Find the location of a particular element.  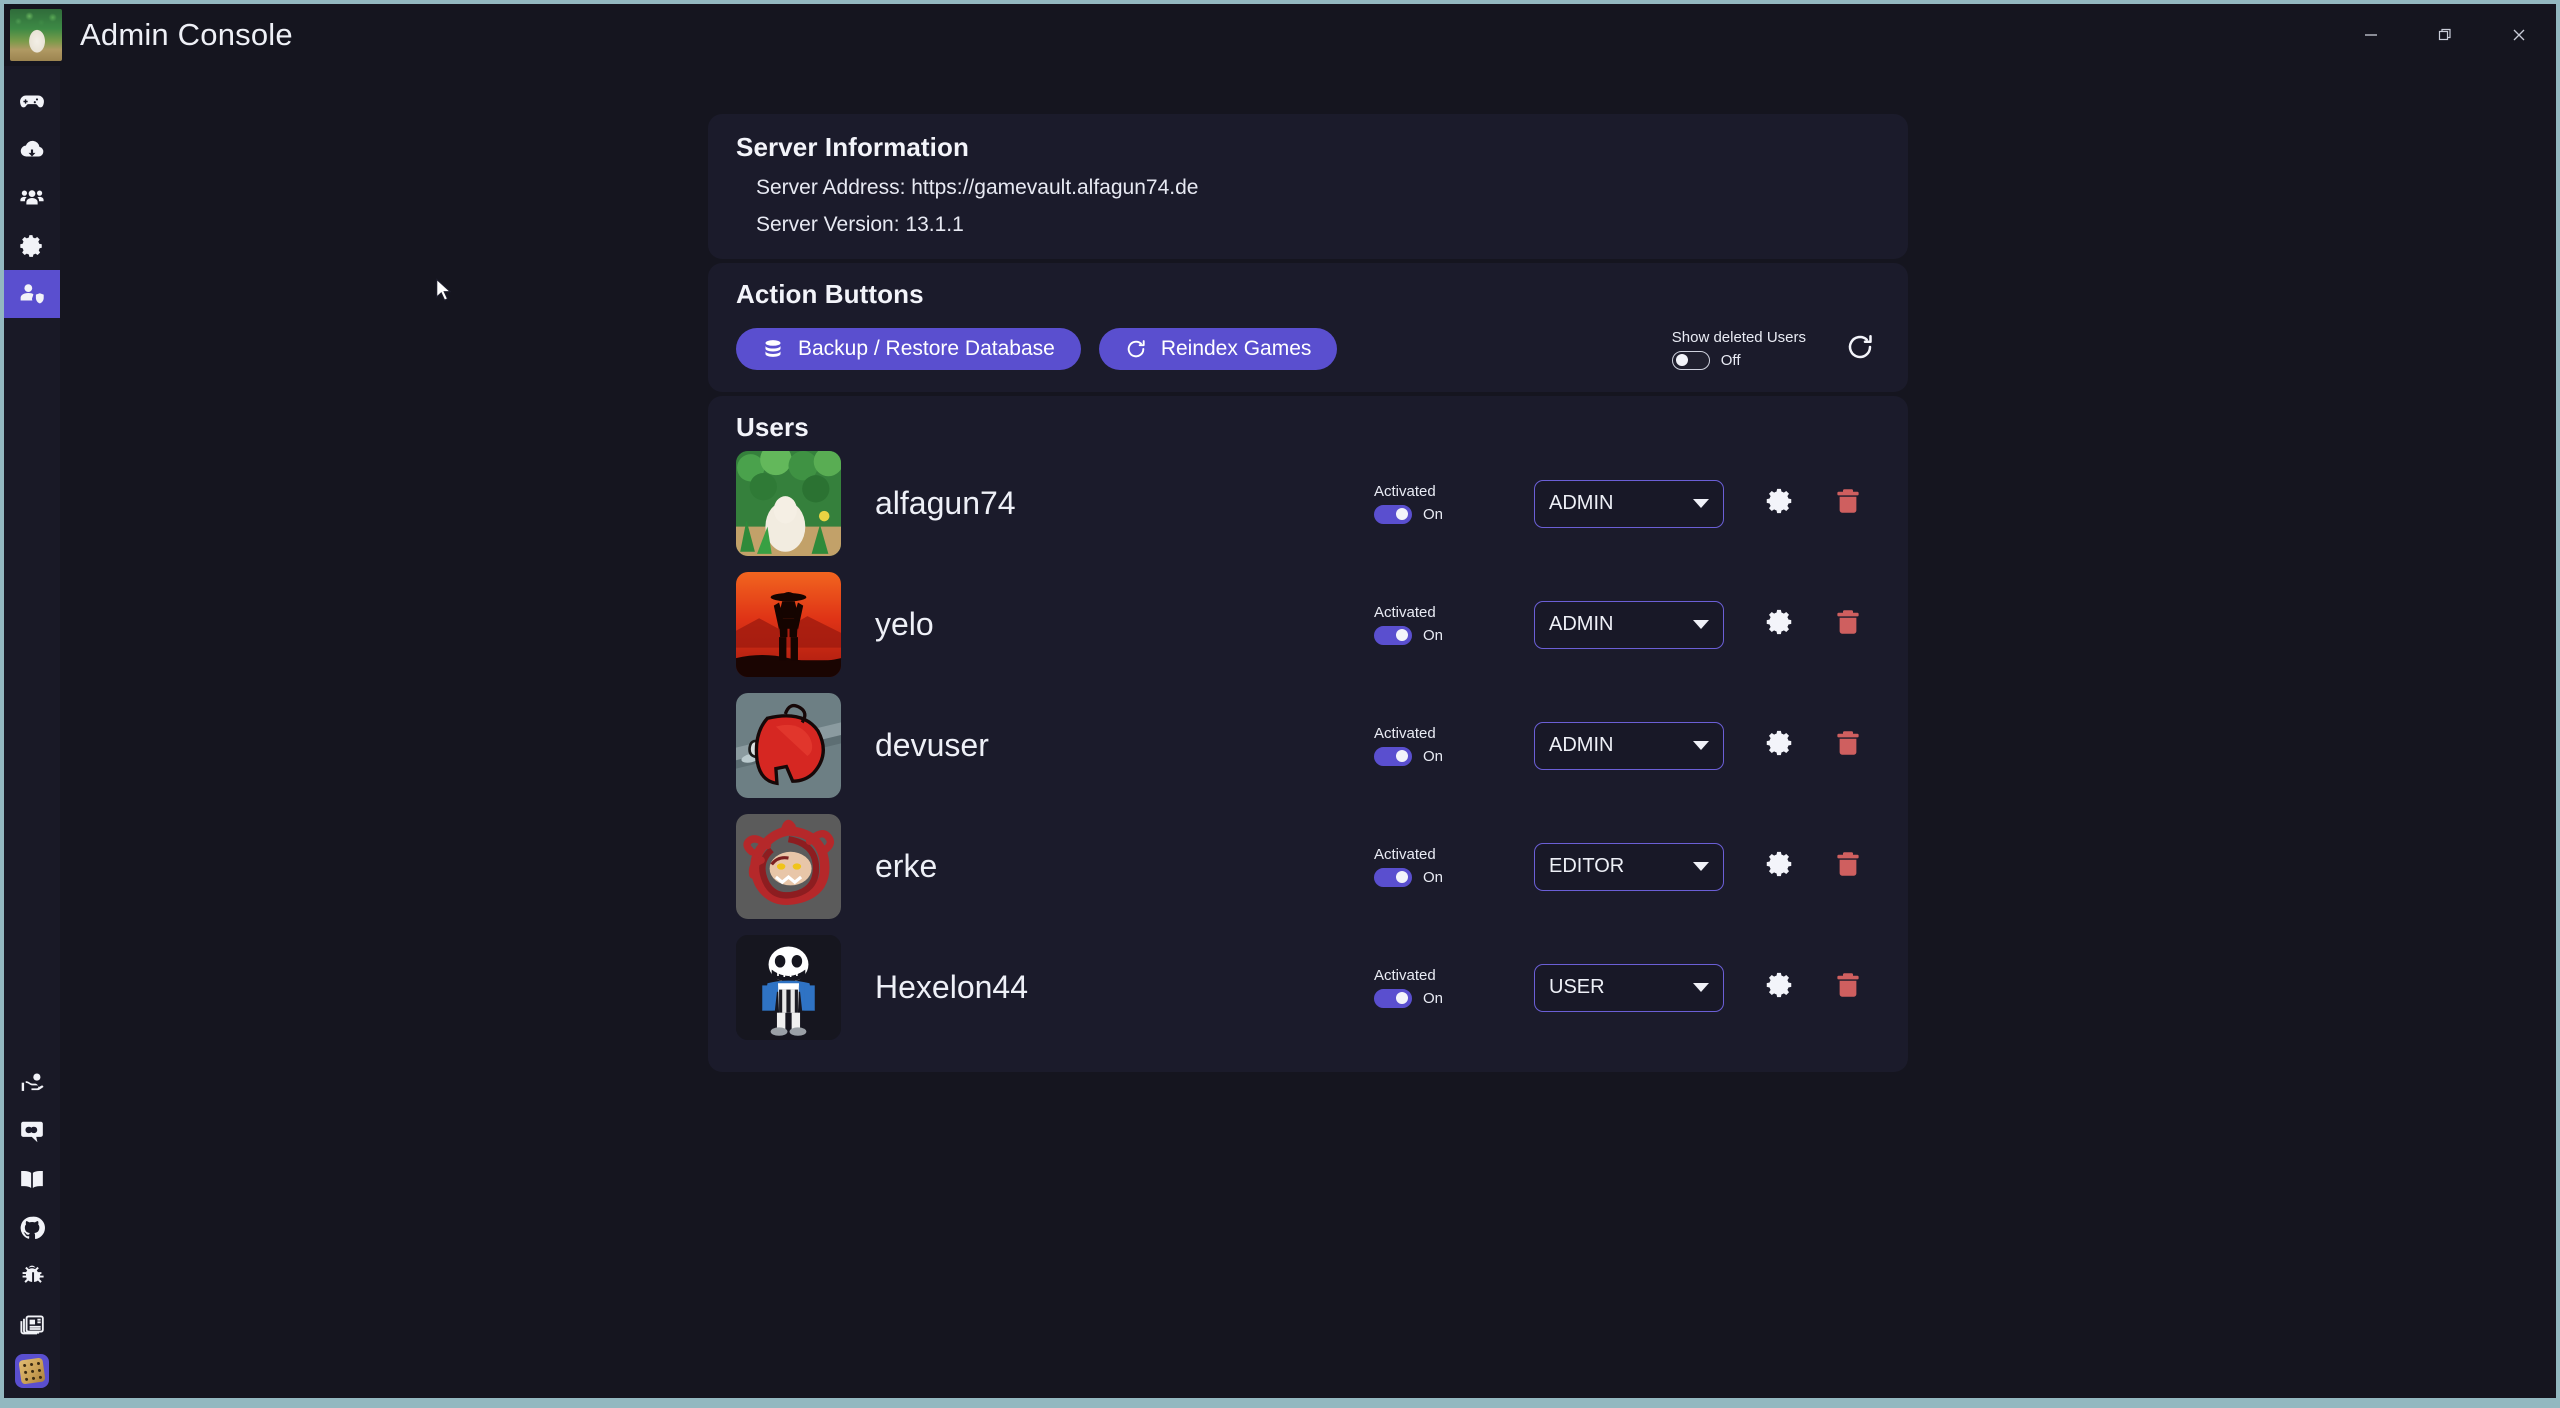

sidebar-item-admin-console is located at coordinates (32, 294).